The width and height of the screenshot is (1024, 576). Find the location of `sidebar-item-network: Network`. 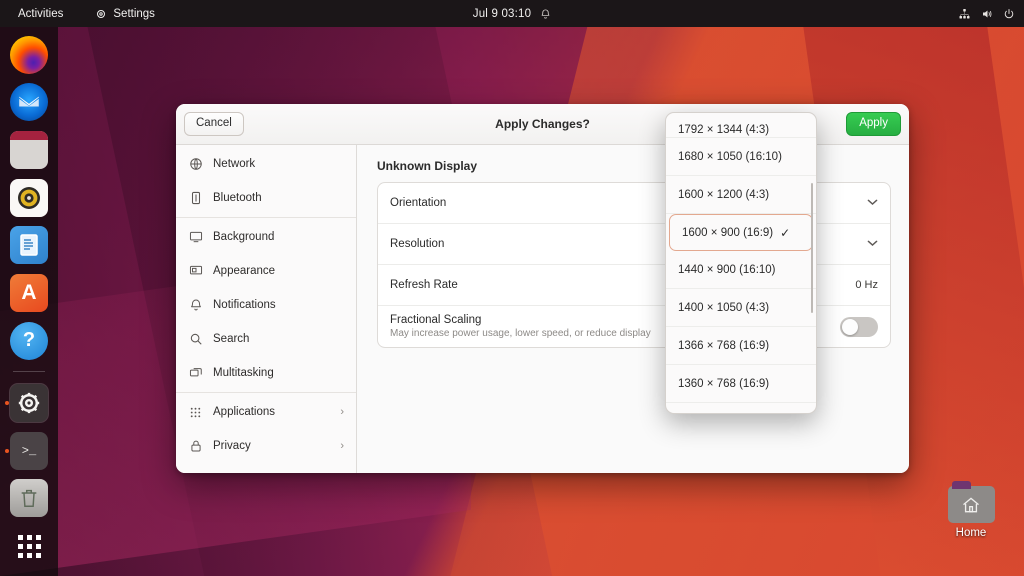

sidebar-item-network: Network is located at coordinates (266, 164).